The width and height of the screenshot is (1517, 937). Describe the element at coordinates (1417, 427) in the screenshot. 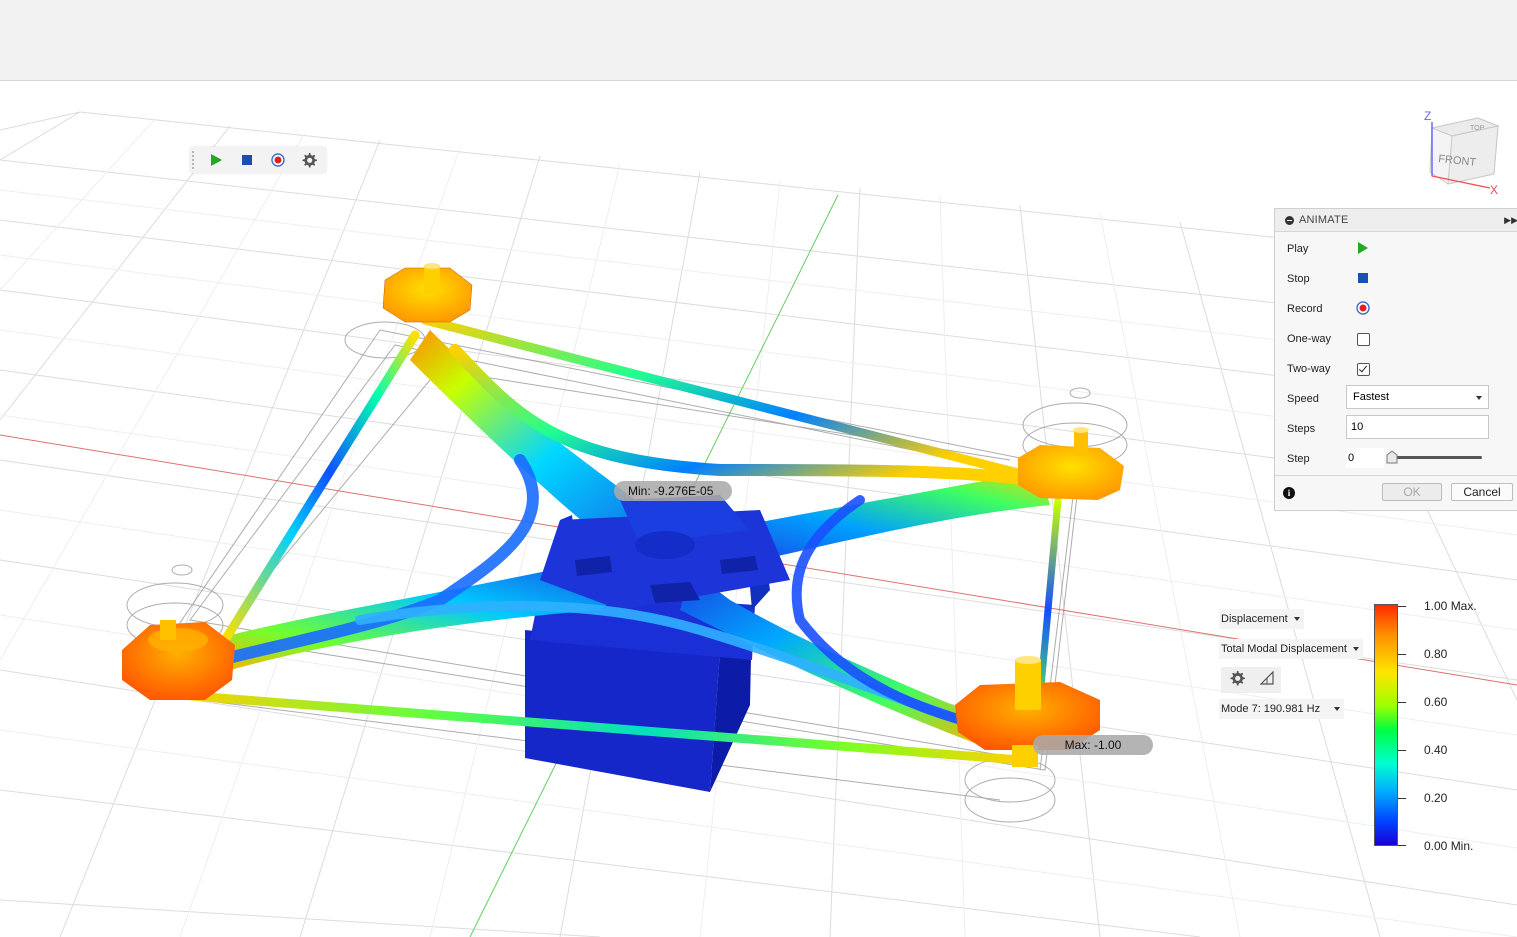

I see `steps-input: 10` at that location.